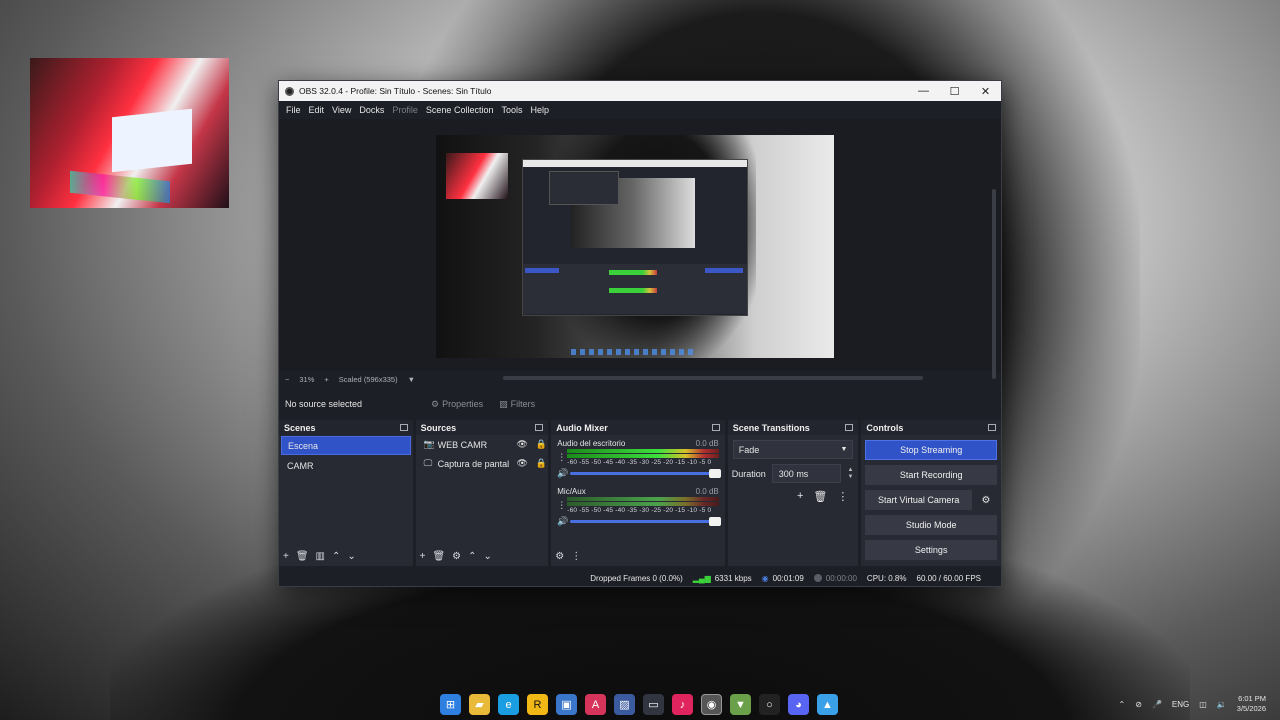  Describe the element at coordinates (923, 91) in the screenshot. I see `minimize-icon: —` at that location.